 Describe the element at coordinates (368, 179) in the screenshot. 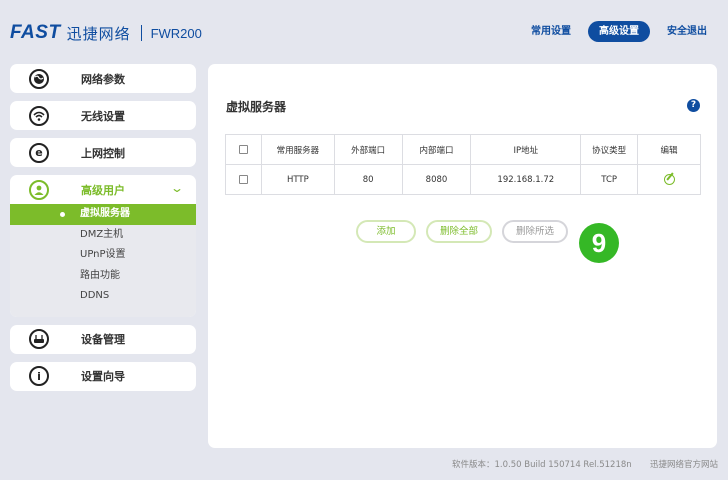

I see `table-cell: 80` at that location.